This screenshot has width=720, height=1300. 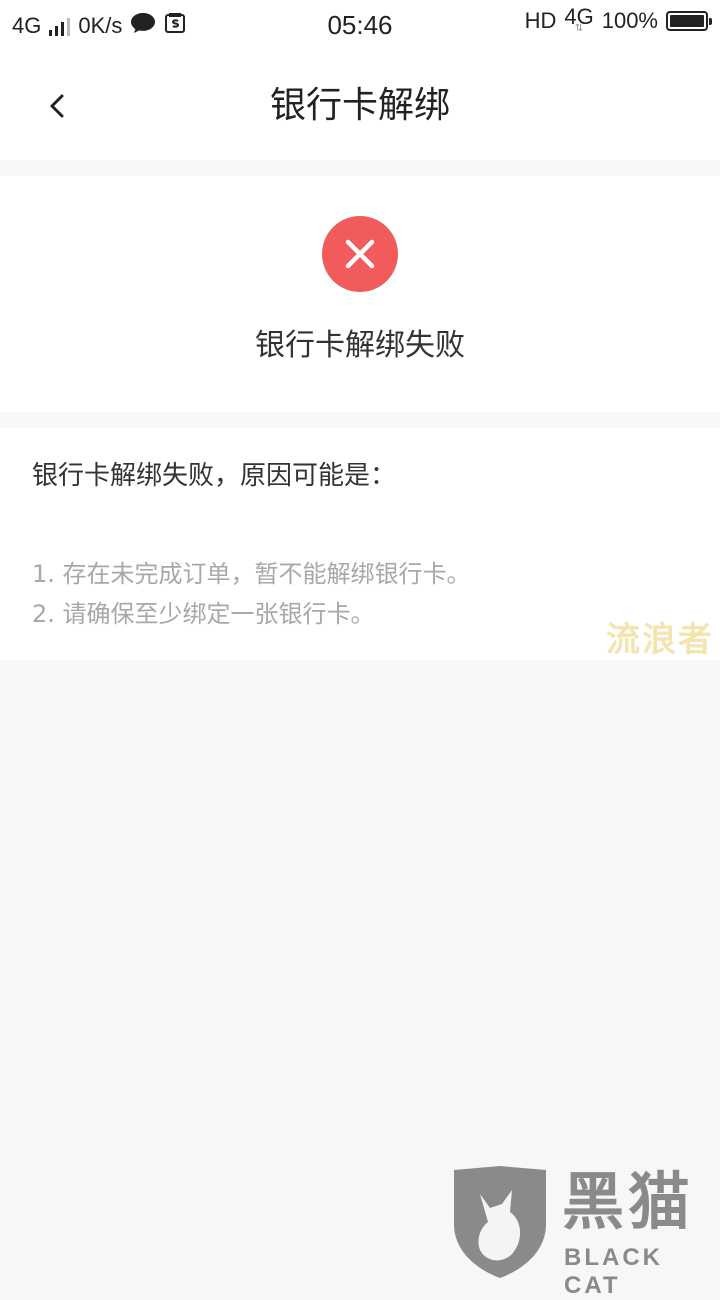 I want to click on battery-icon, so click(x=689, y=21).